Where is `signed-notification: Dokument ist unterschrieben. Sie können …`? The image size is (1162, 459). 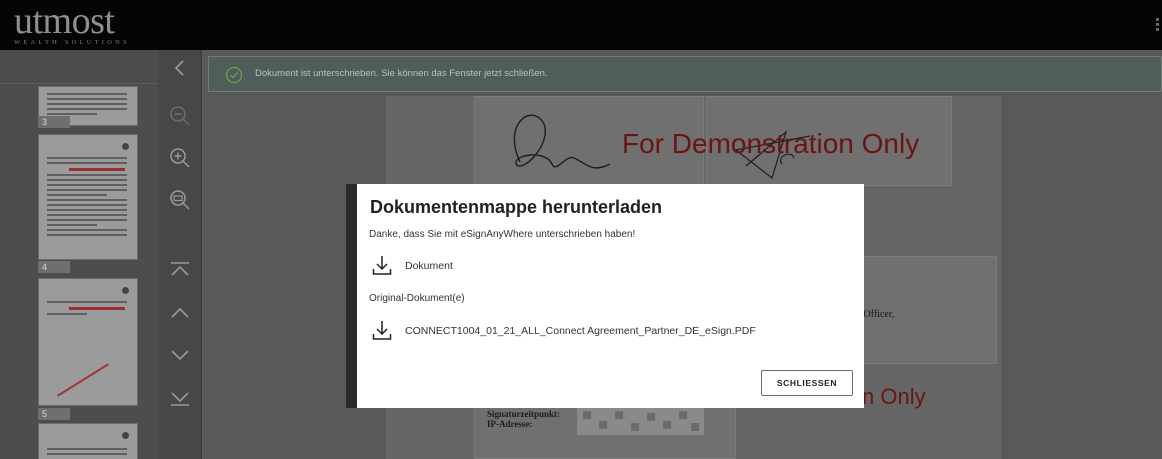 signed-notification: Dokument ist unterschrieben. Sie können … is located at coordinates (685, 74).